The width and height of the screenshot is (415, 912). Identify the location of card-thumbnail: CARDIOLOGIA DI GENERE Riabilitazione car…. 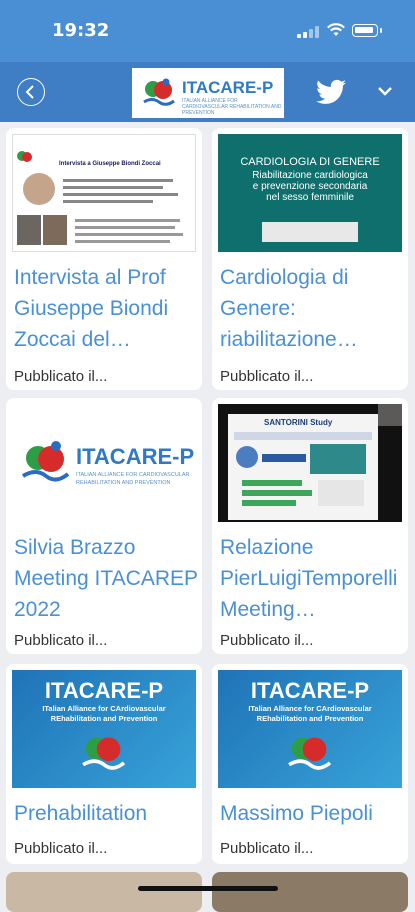
(310, 193).